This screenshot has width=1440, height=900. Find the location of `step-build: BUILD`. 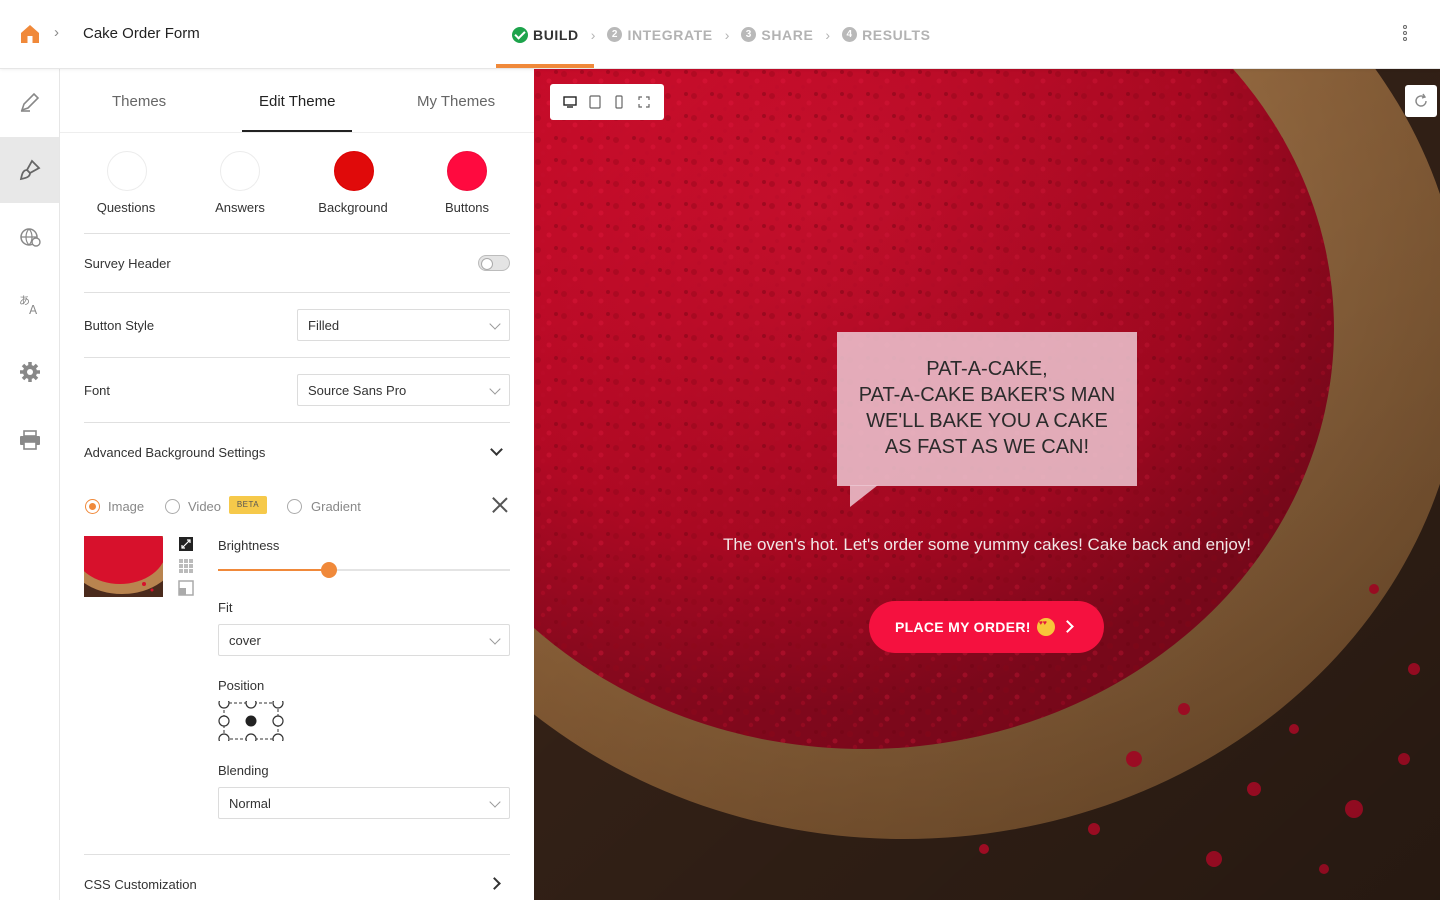

step-build: BUILD is located at coordinates (545, 34).